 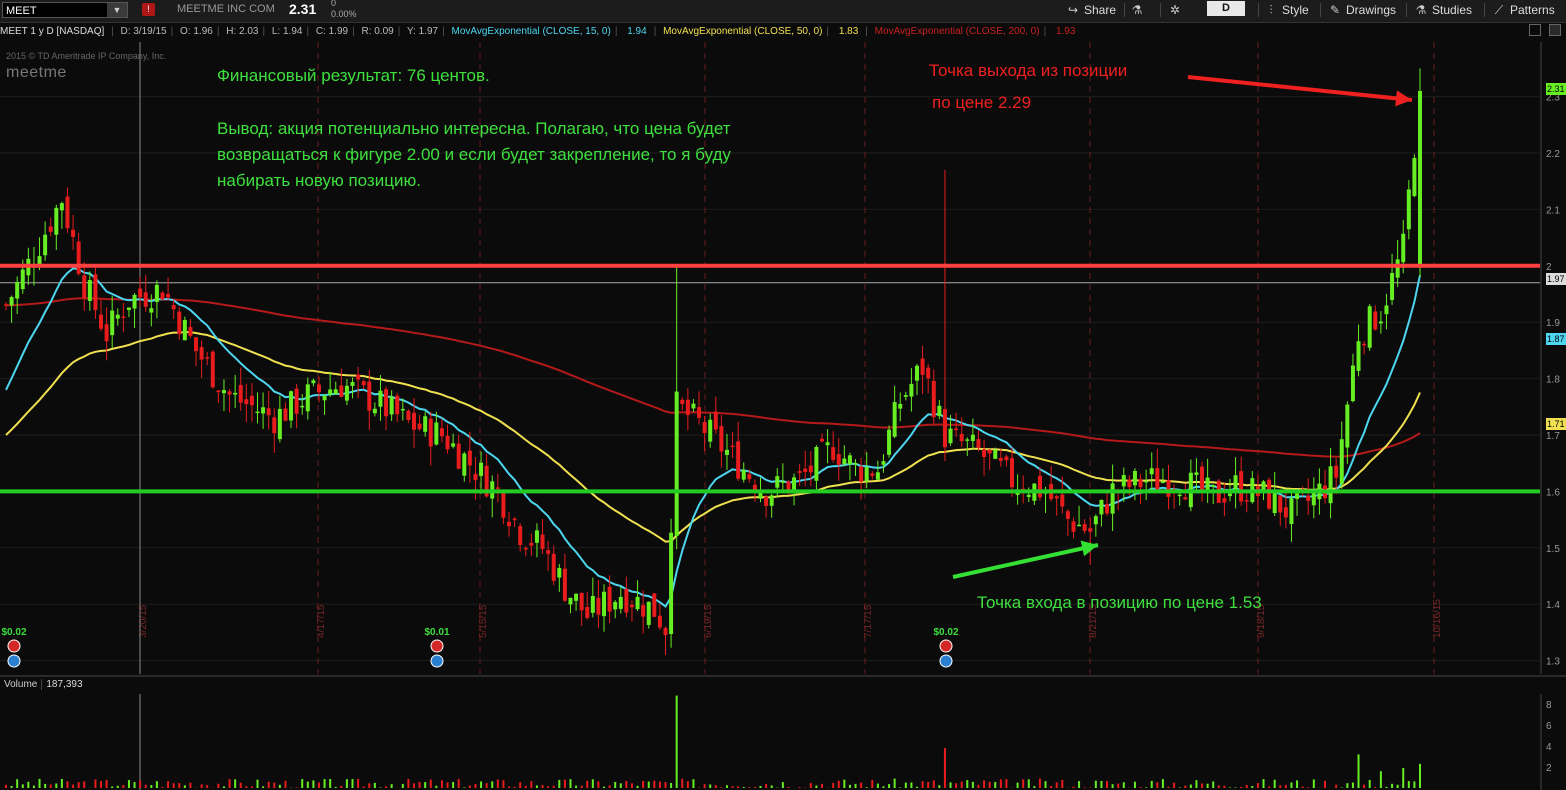 I want to click on volume-chart: 8 6 4 2, so click(x=783, y=742).